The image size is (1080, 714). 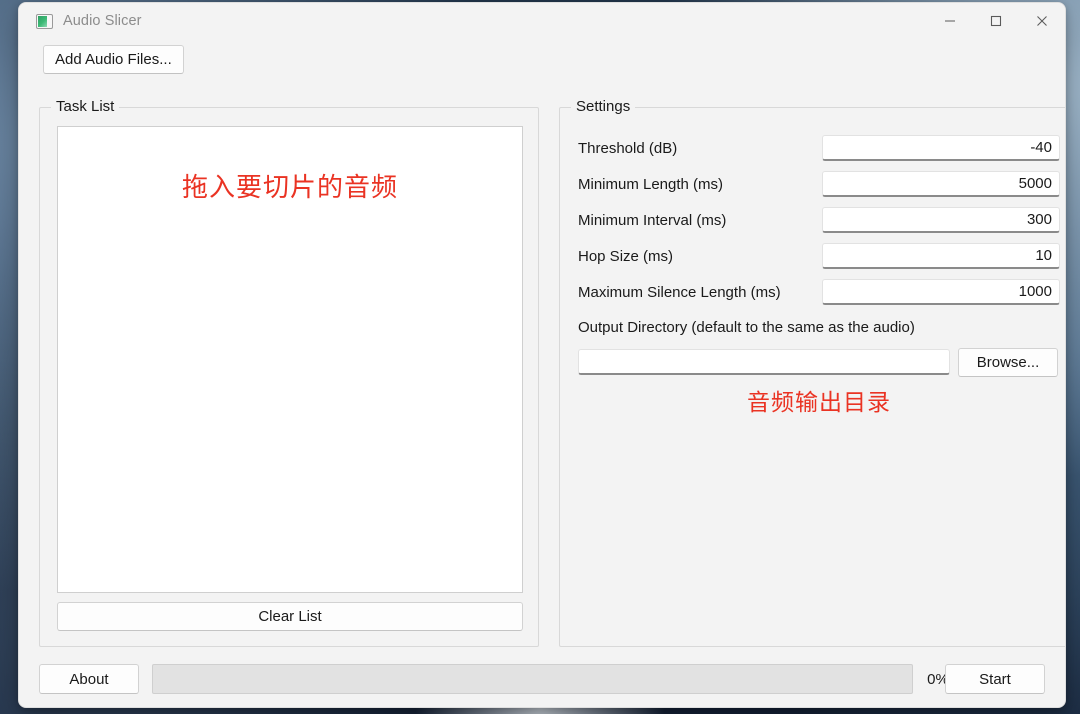 What do you see at coordinates (651, 184) in the screenshot?
I see `minimum-length-label: Minimum Length (ms)` at bounding box center [651, 184].